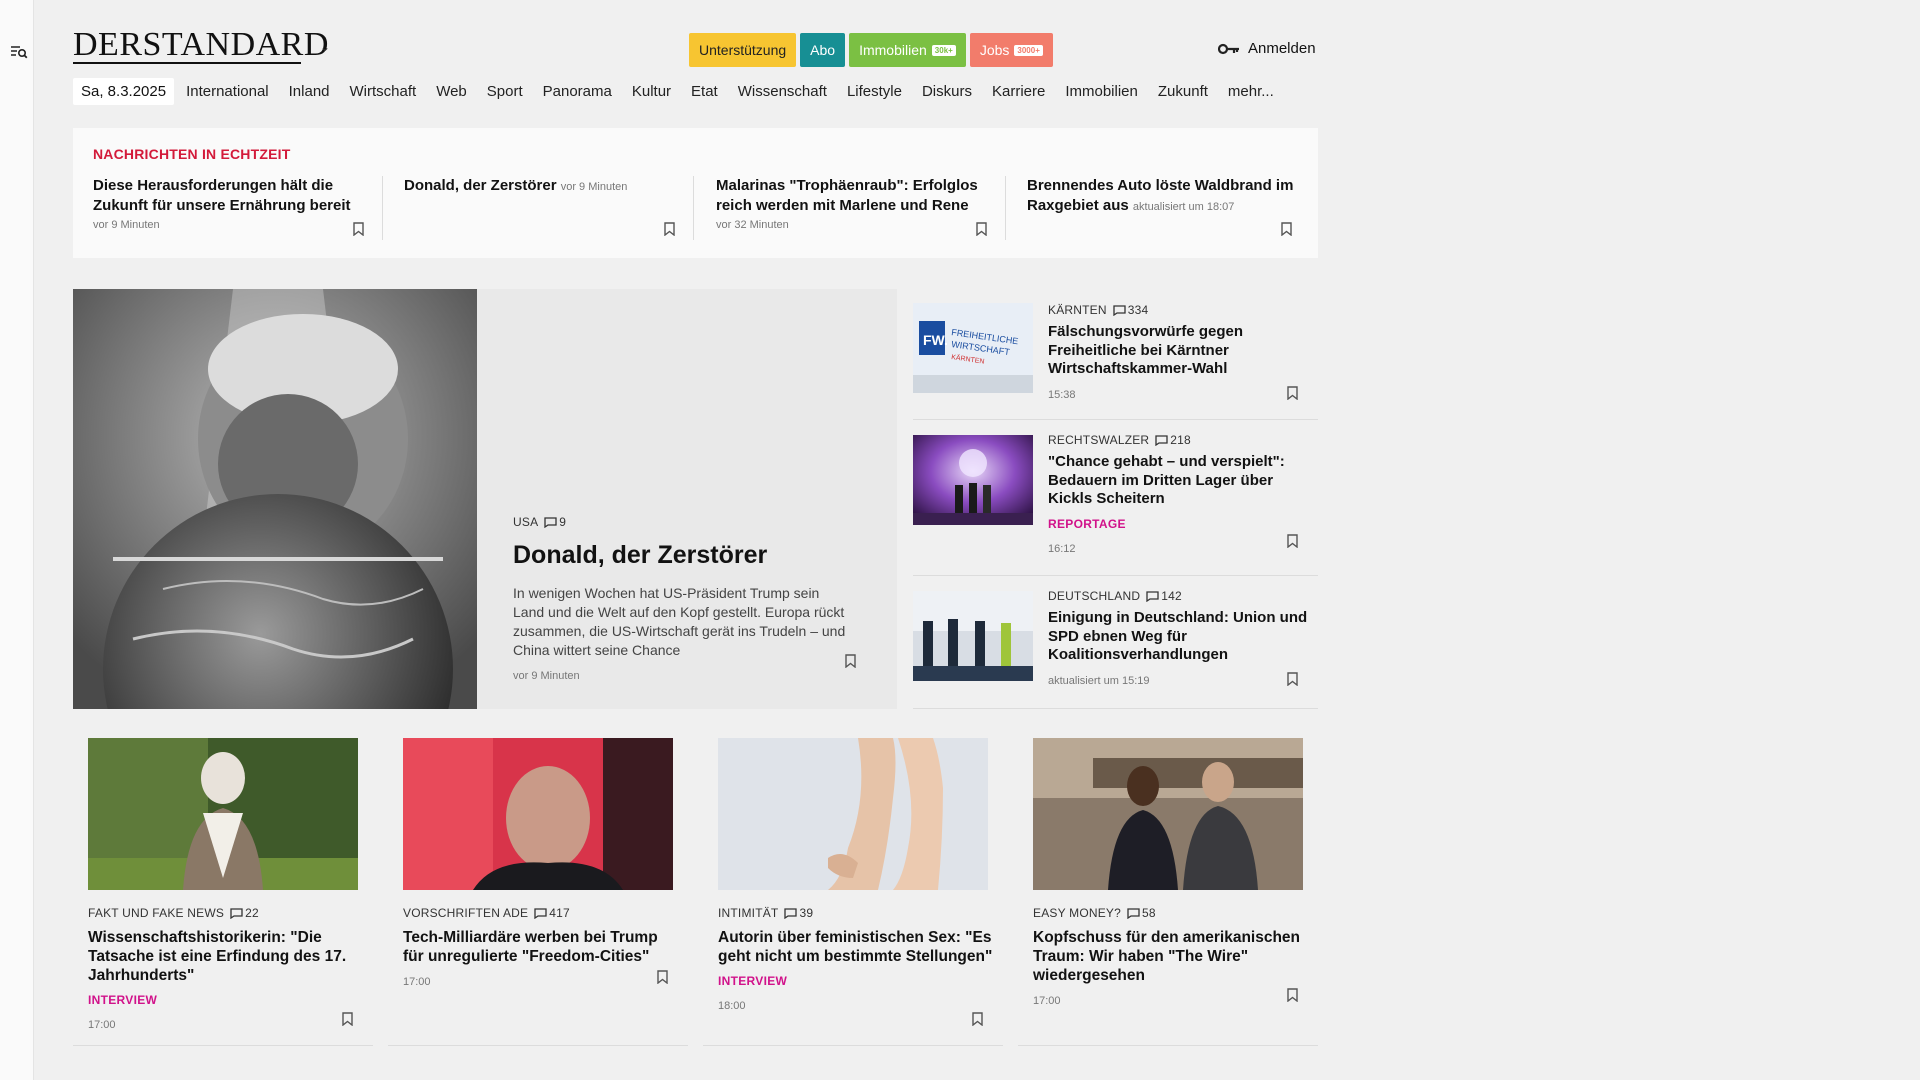 This screenshot has height=1080, width=1920. I want to click on comment-count: 9, so click(563, 522).